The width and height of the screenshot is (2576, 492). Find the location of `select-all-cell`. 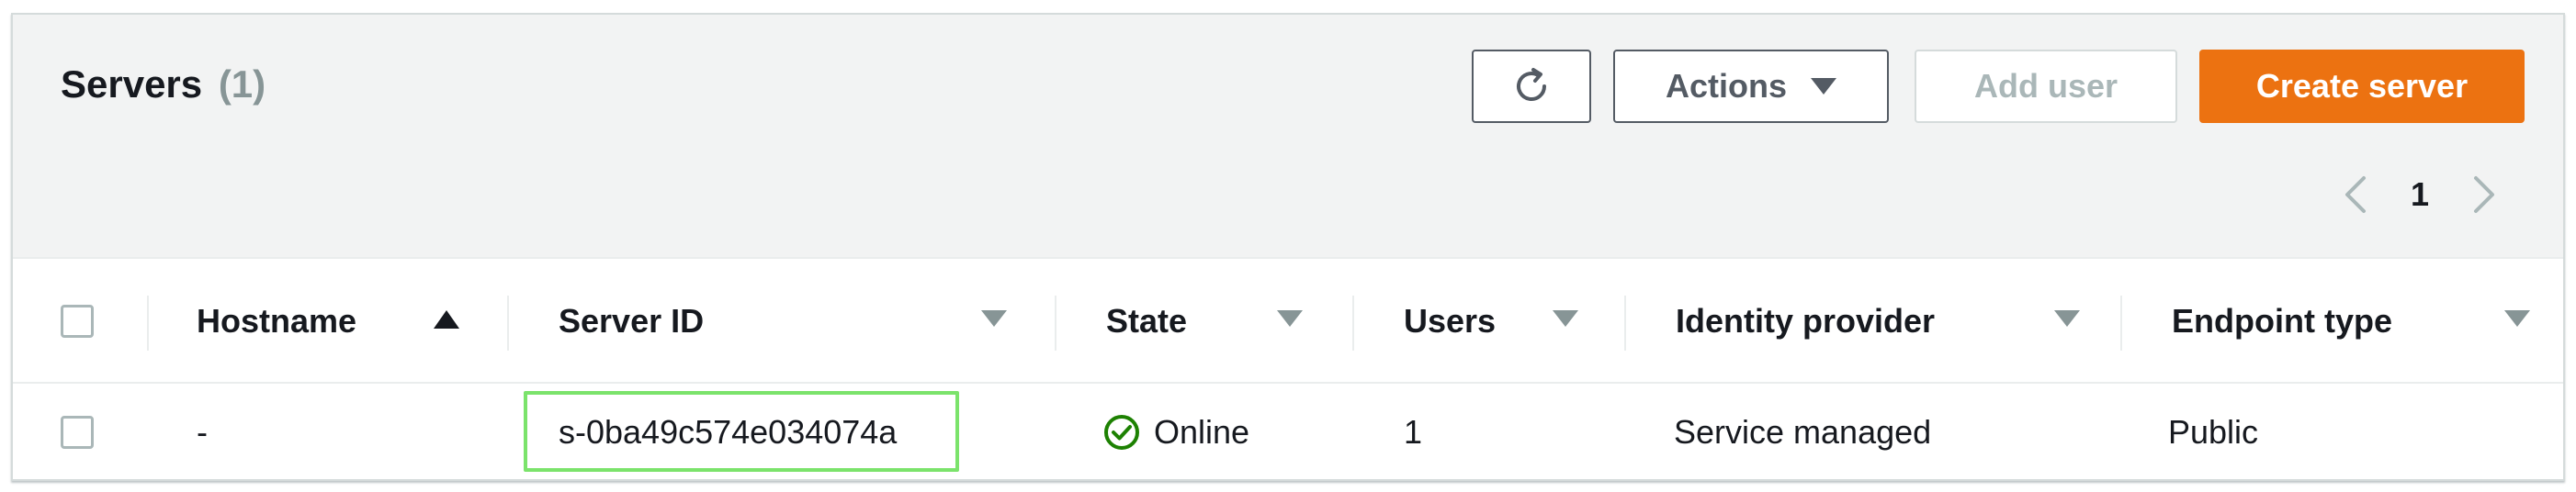

select-all-cell is located at coordinates (77, 321).